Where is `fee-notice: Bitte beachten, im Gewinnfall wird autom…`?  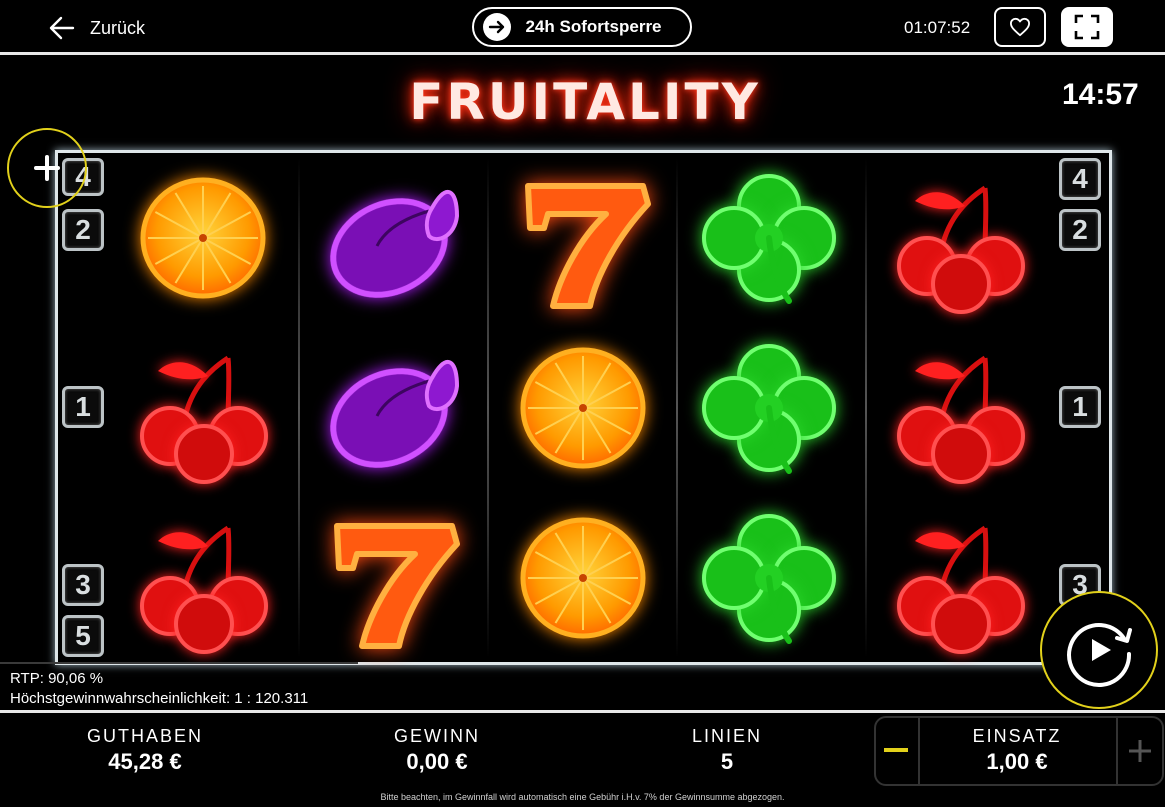 fee-notice: Bitte beachten, im Gewinnfall wird autom… is located at coordinates (582, 797).